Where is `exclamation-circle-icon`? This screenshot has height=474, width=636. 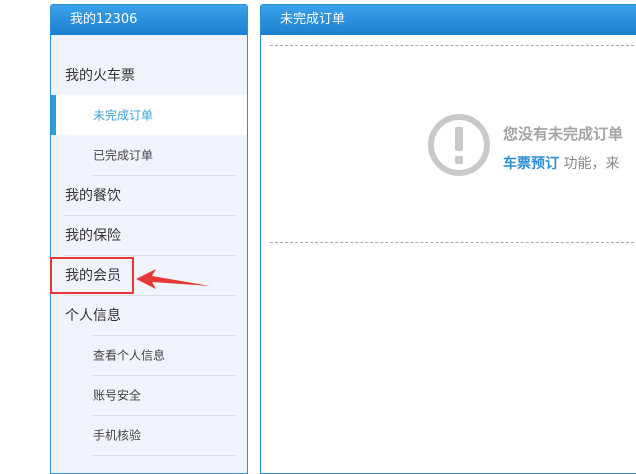
exclamation-circle-icon is located at coordinates (459, 145).